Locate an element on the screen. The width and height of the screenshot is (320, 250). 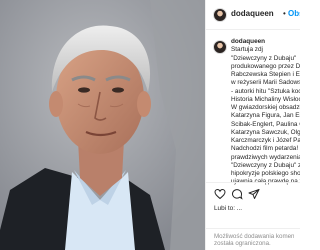
caption-line: prawdziwych wydarzeniach is located at coordinates (265, 157).